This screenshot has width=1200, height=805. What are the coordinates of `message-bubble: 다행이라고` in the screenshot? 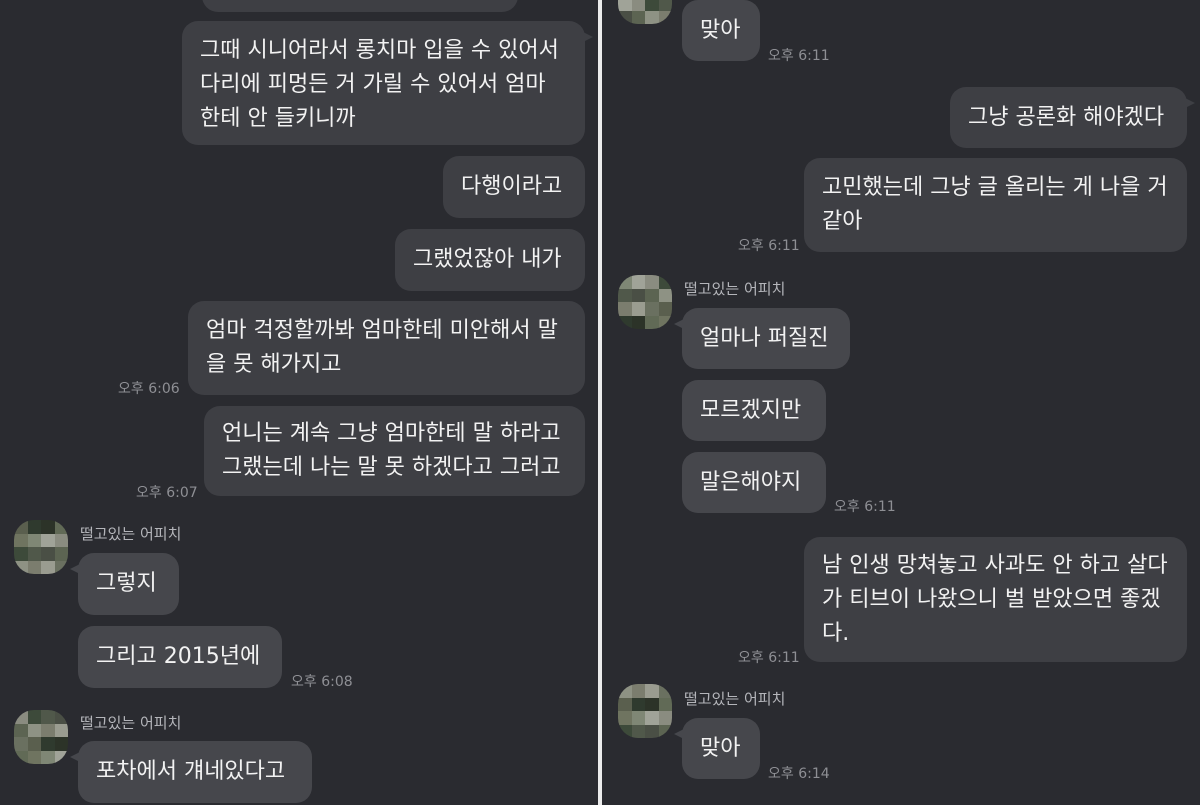 It's located at (514, 187).